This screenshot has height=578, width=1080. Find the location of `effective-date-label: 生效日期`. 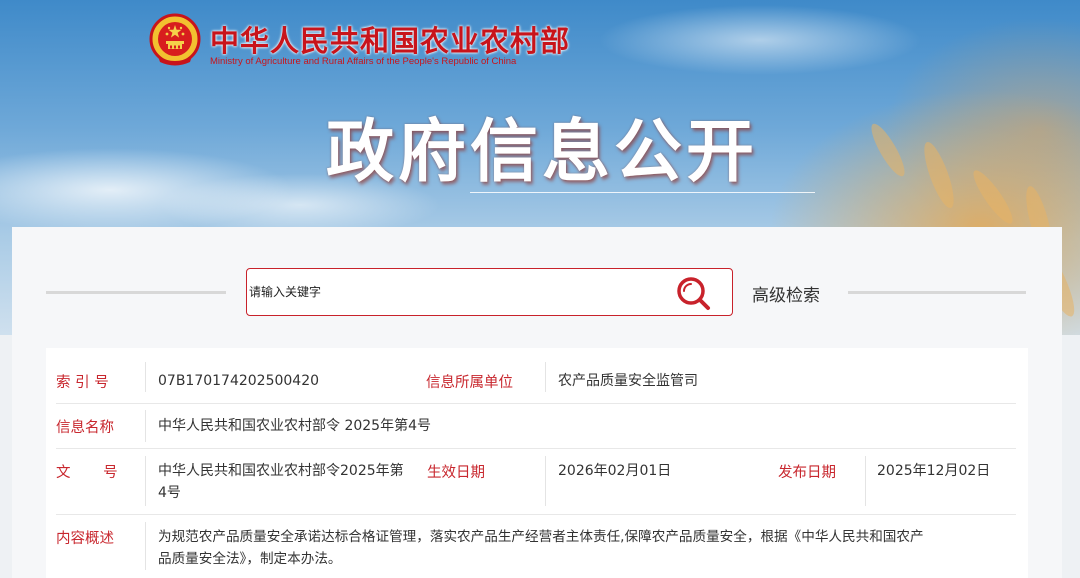

effective-date-label: 生效日期 is located at coordinates (456, 473).